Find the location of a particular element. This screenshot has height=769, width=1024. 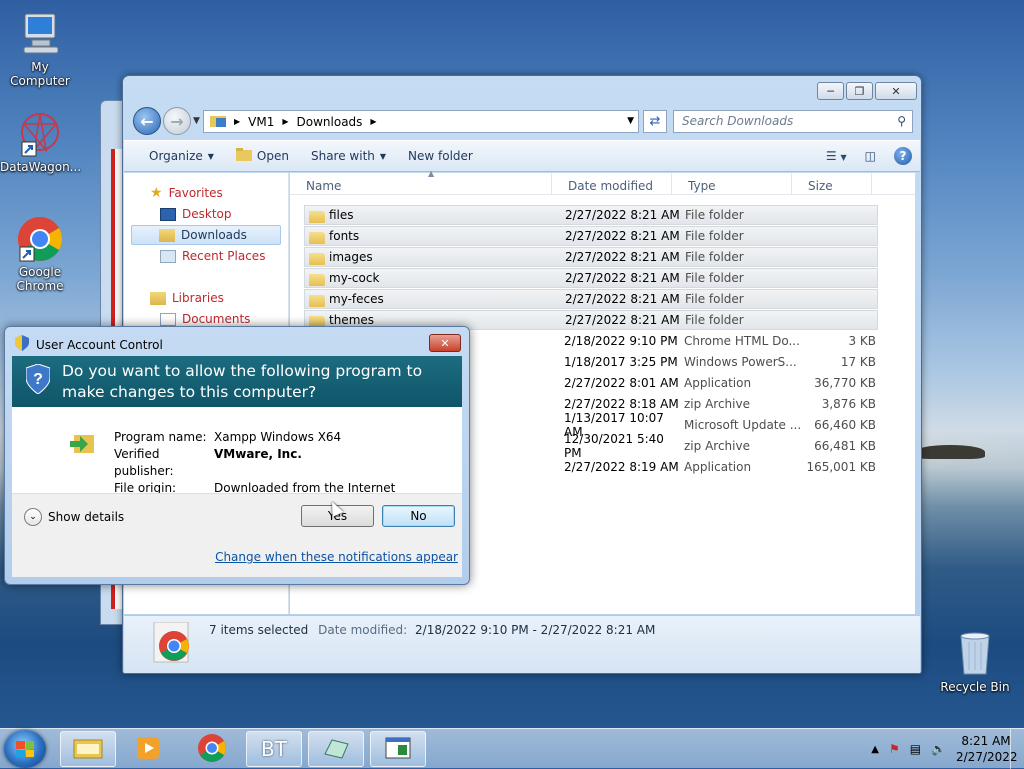

volume-icon: 🔈 is located at coordinates (938, 749).